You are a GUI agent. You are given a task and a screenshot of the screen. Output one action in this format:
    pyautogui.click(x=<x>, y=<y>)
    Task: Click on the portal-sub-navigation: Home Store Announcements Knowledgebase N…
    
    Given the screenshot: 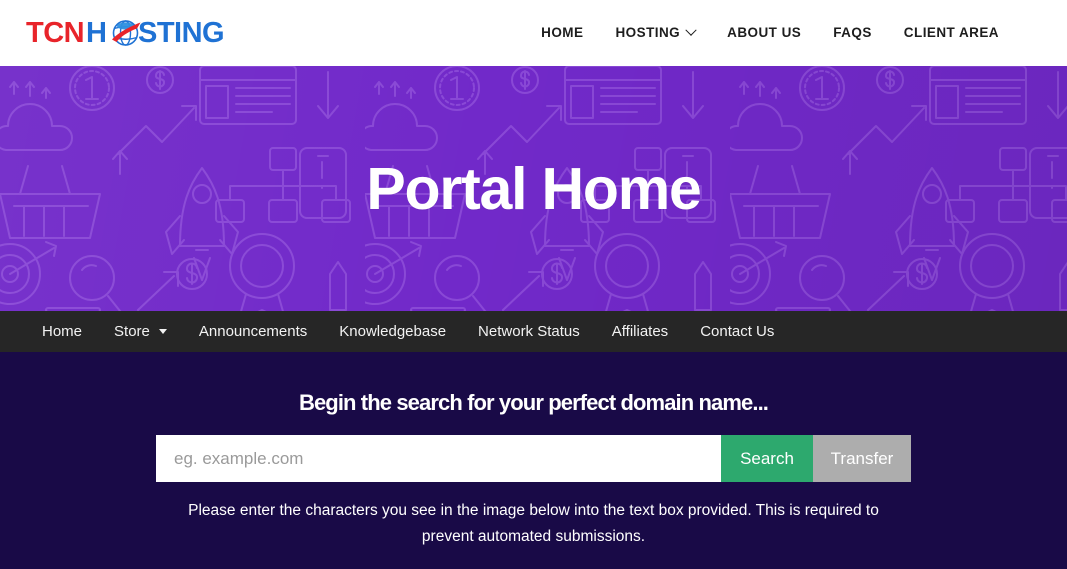 What is the action you would take?
    pyautogui.click(x=533, y=331)
    